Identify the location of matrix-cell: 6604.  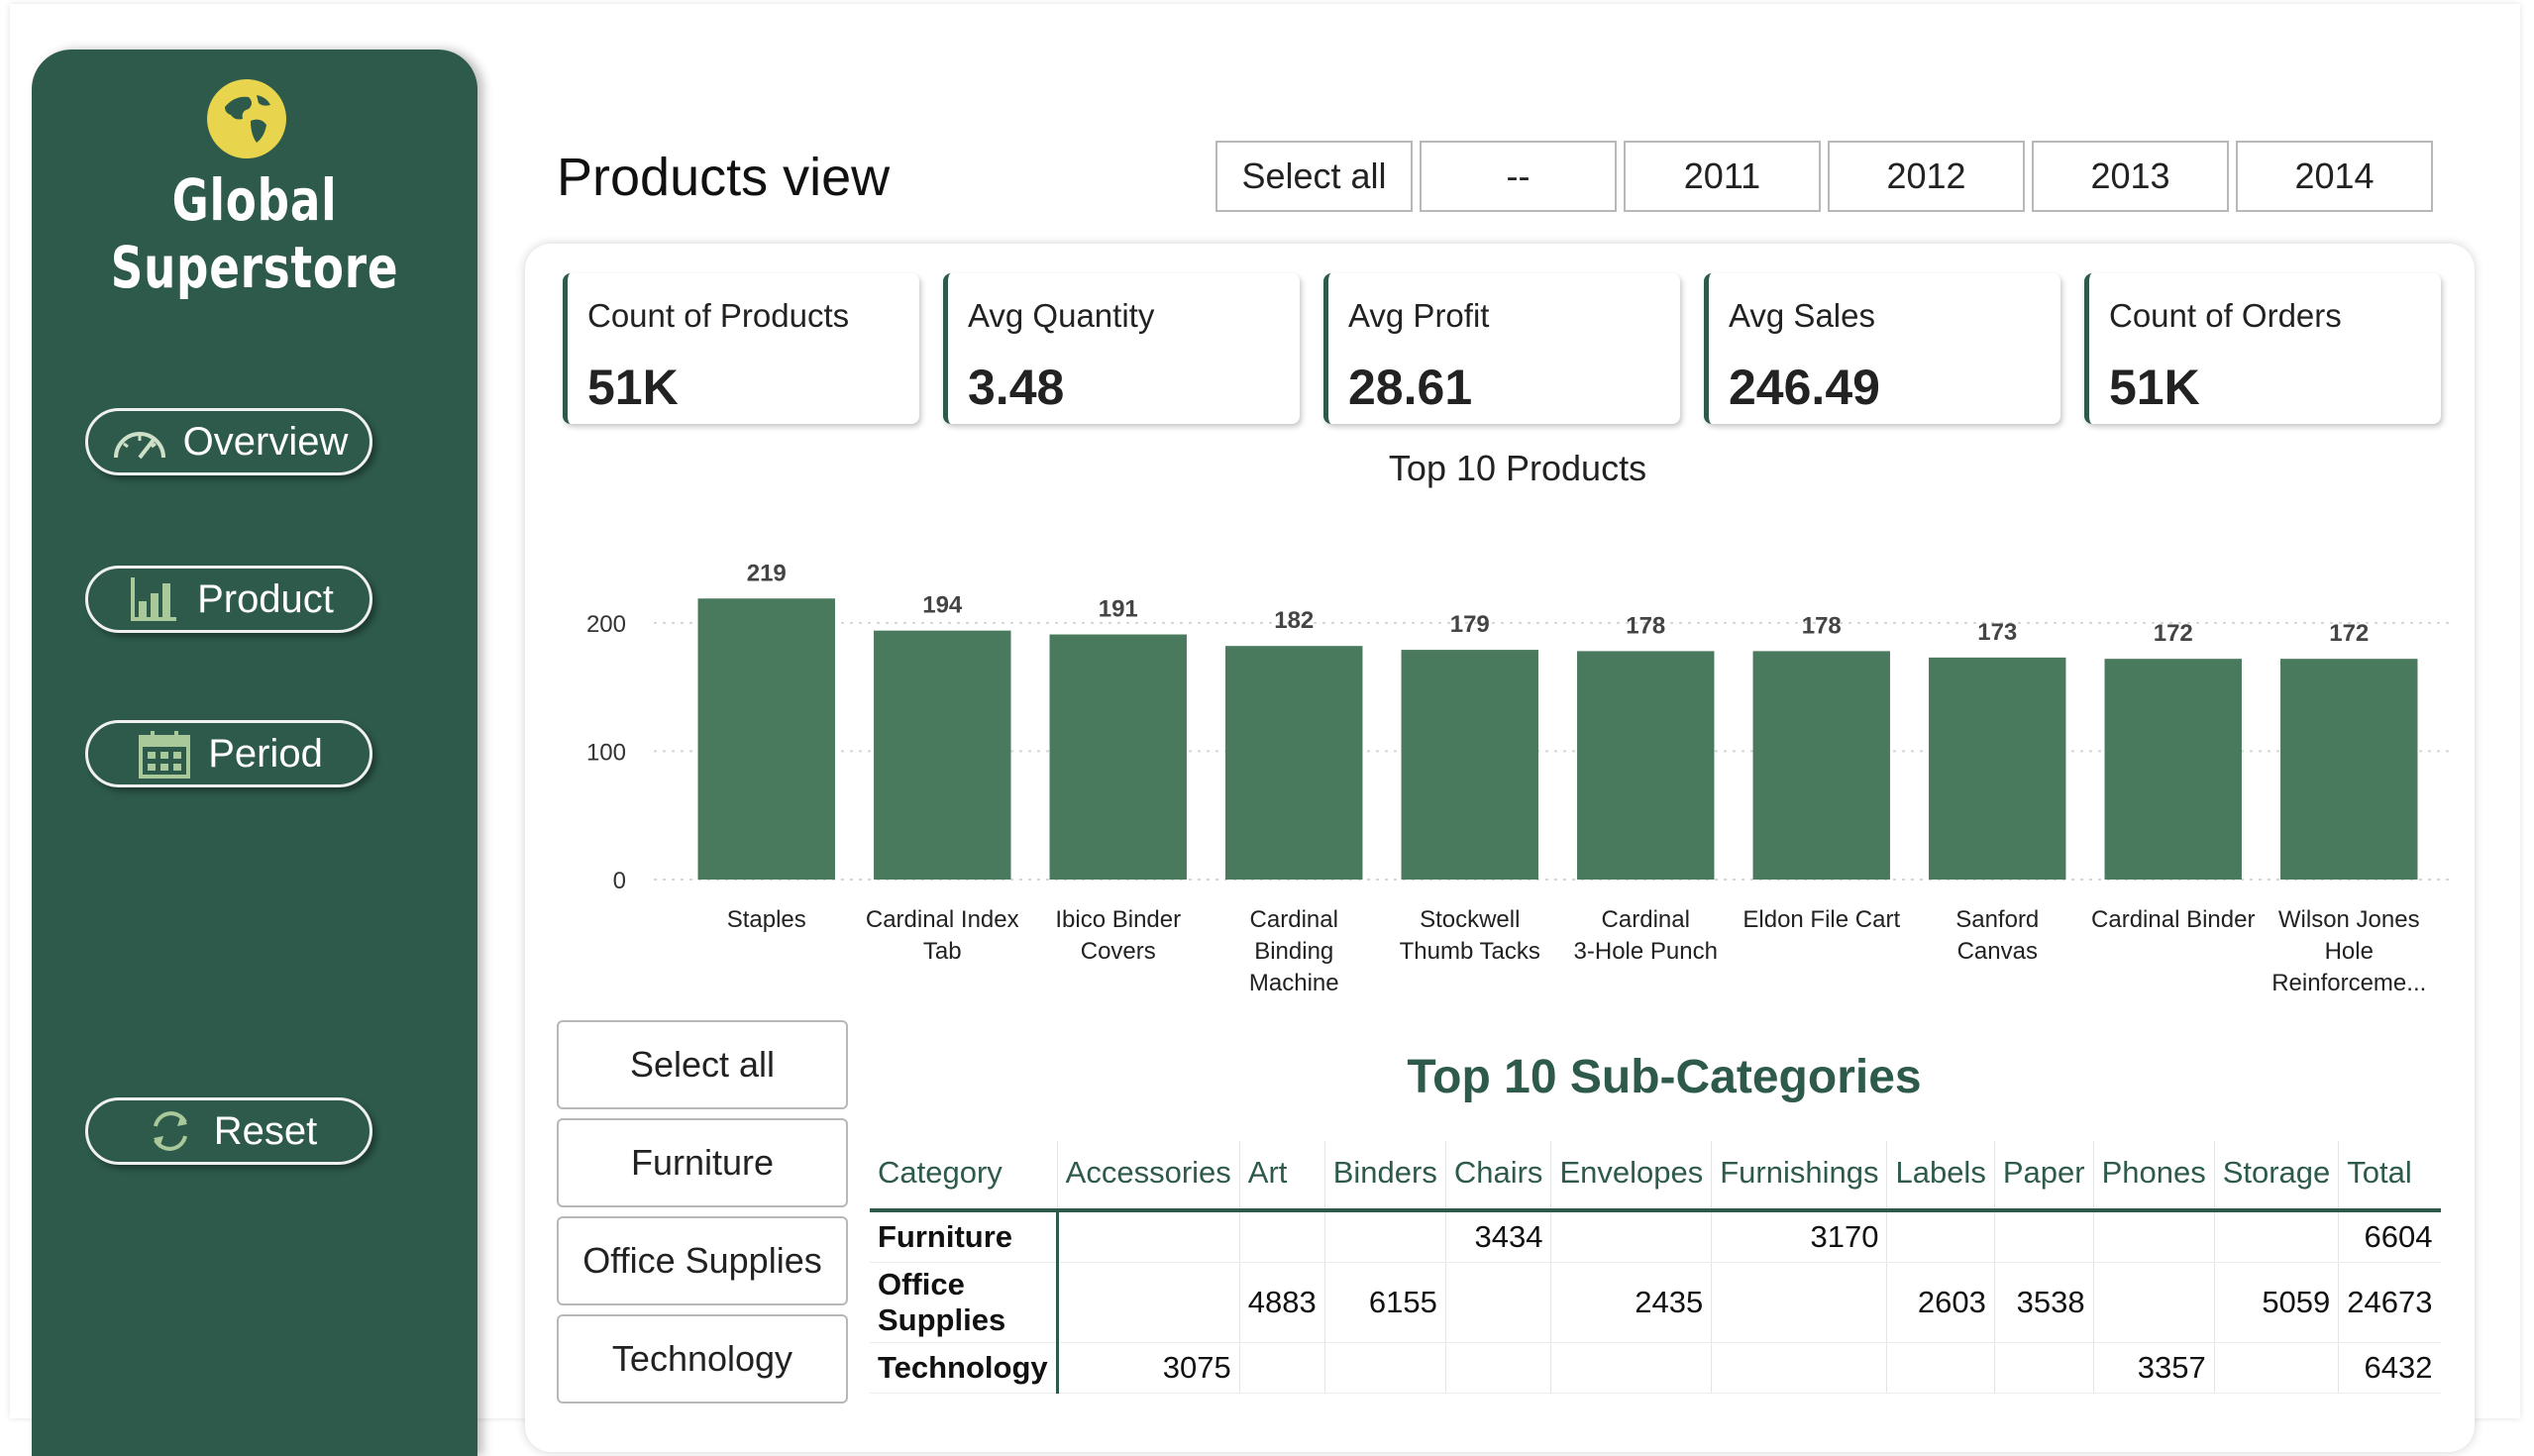
(2389, 1236).